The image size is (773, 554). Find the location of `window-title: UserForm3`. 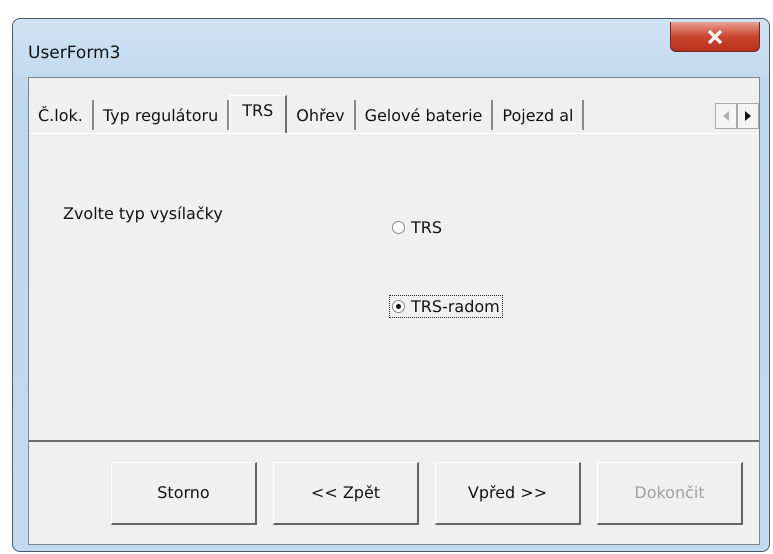

window-title: UserForm3 is located at coordinates (74, 53).